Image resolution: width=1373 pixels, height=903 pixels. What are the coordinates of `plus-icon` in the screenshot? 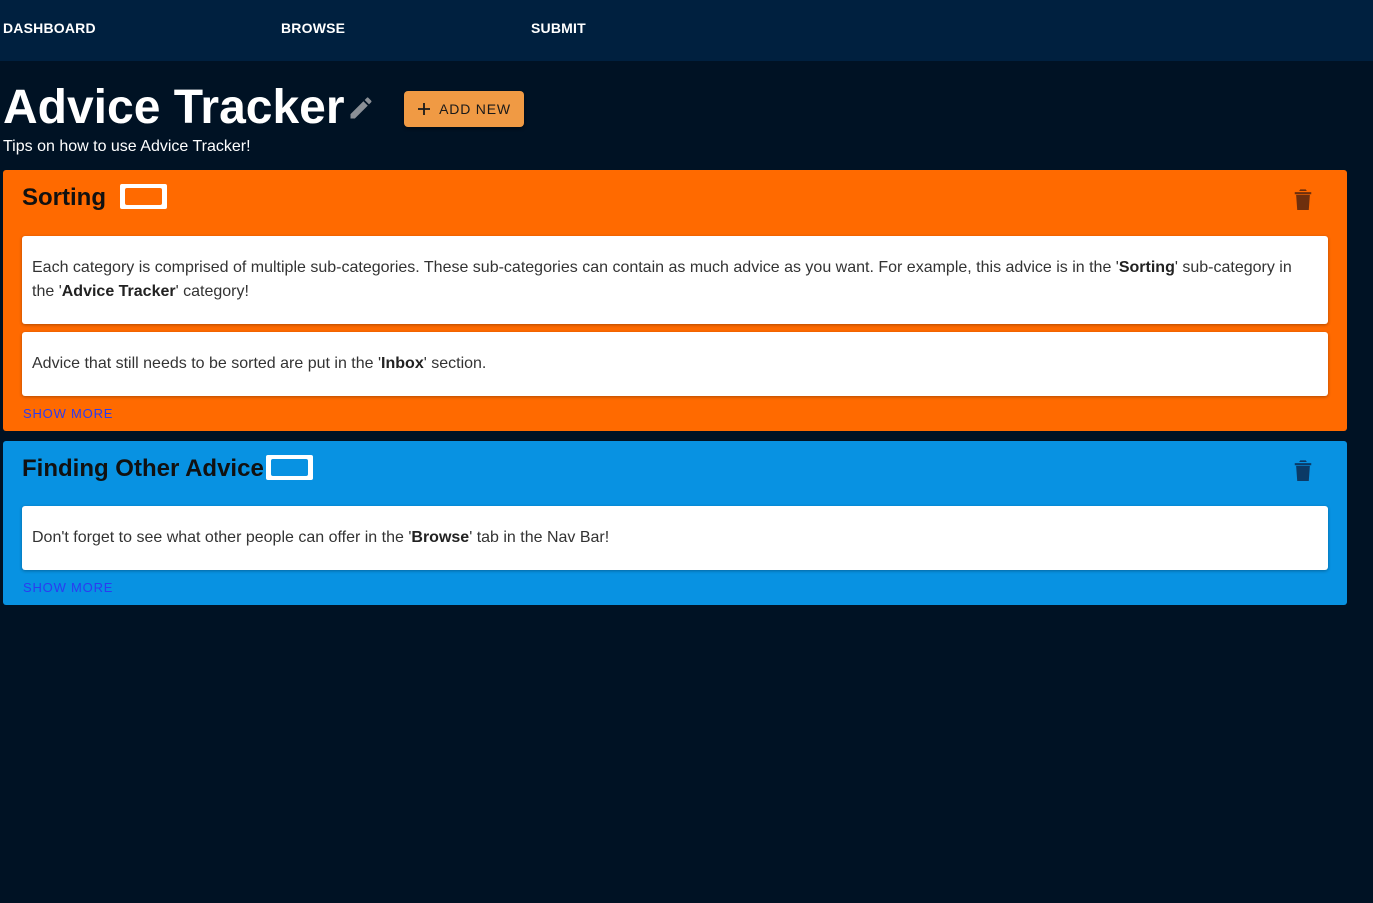 It's located at (424, 109).